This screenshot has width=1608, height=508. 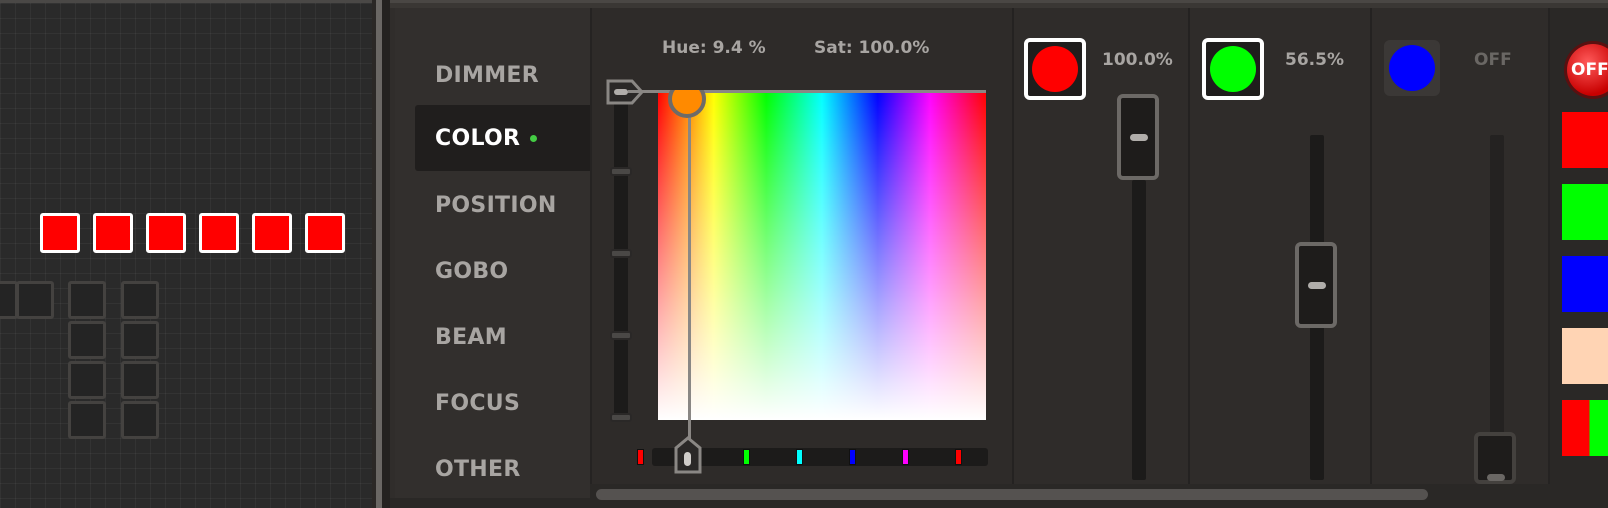 I want to click on green-channel-button, so click(x=1233, y=69).